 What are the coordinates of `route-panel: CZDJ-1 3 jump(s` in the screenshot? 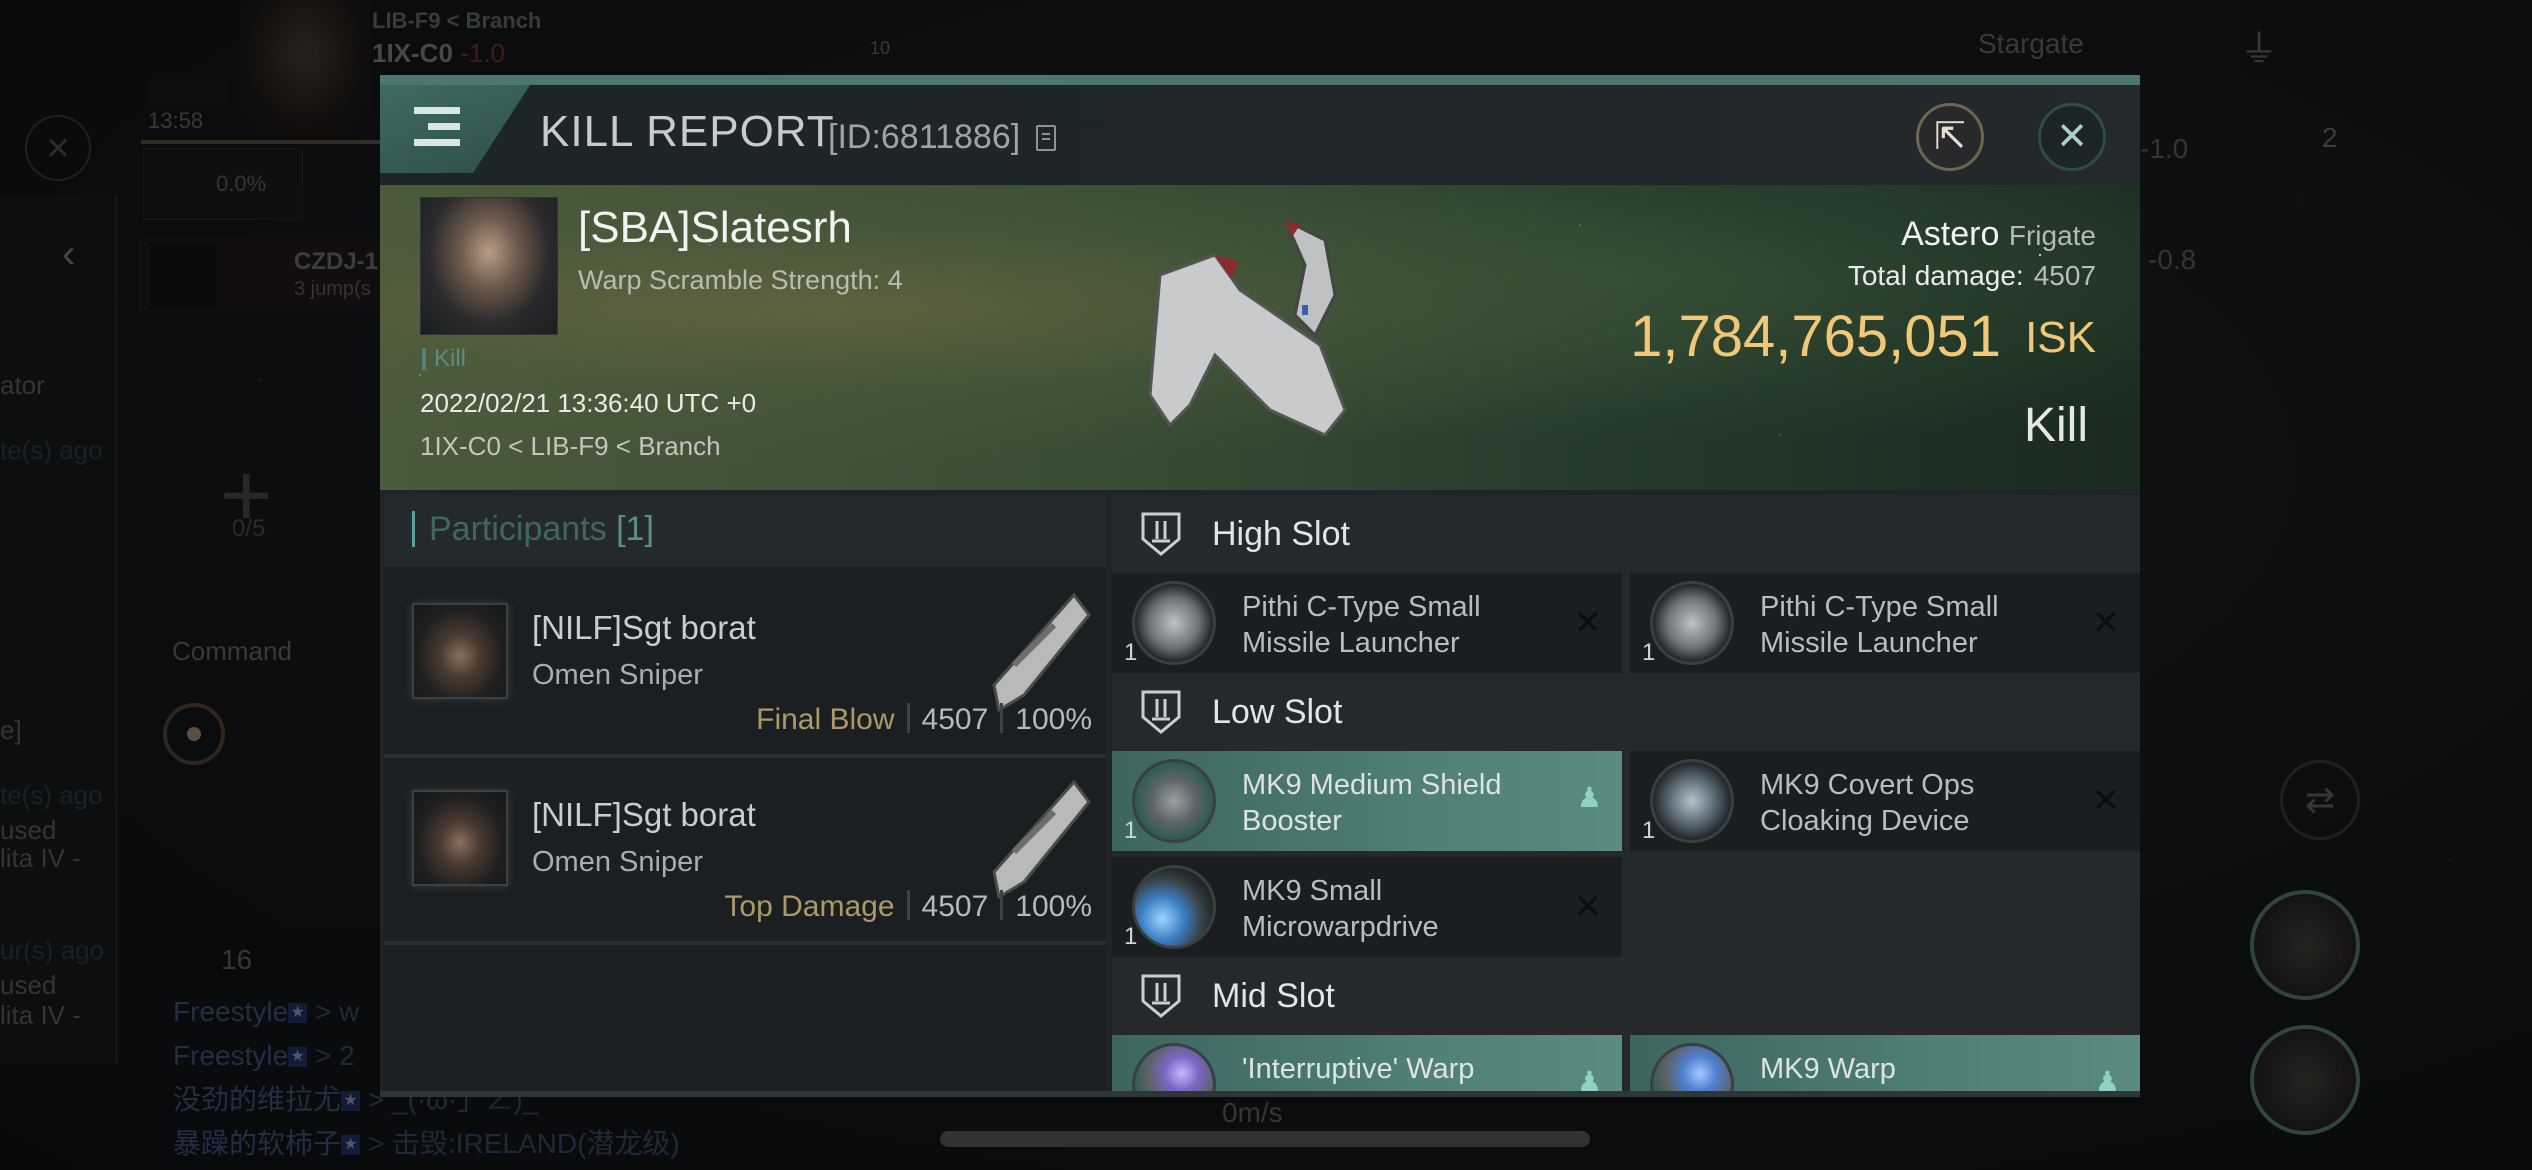 It's located at (269, 275).